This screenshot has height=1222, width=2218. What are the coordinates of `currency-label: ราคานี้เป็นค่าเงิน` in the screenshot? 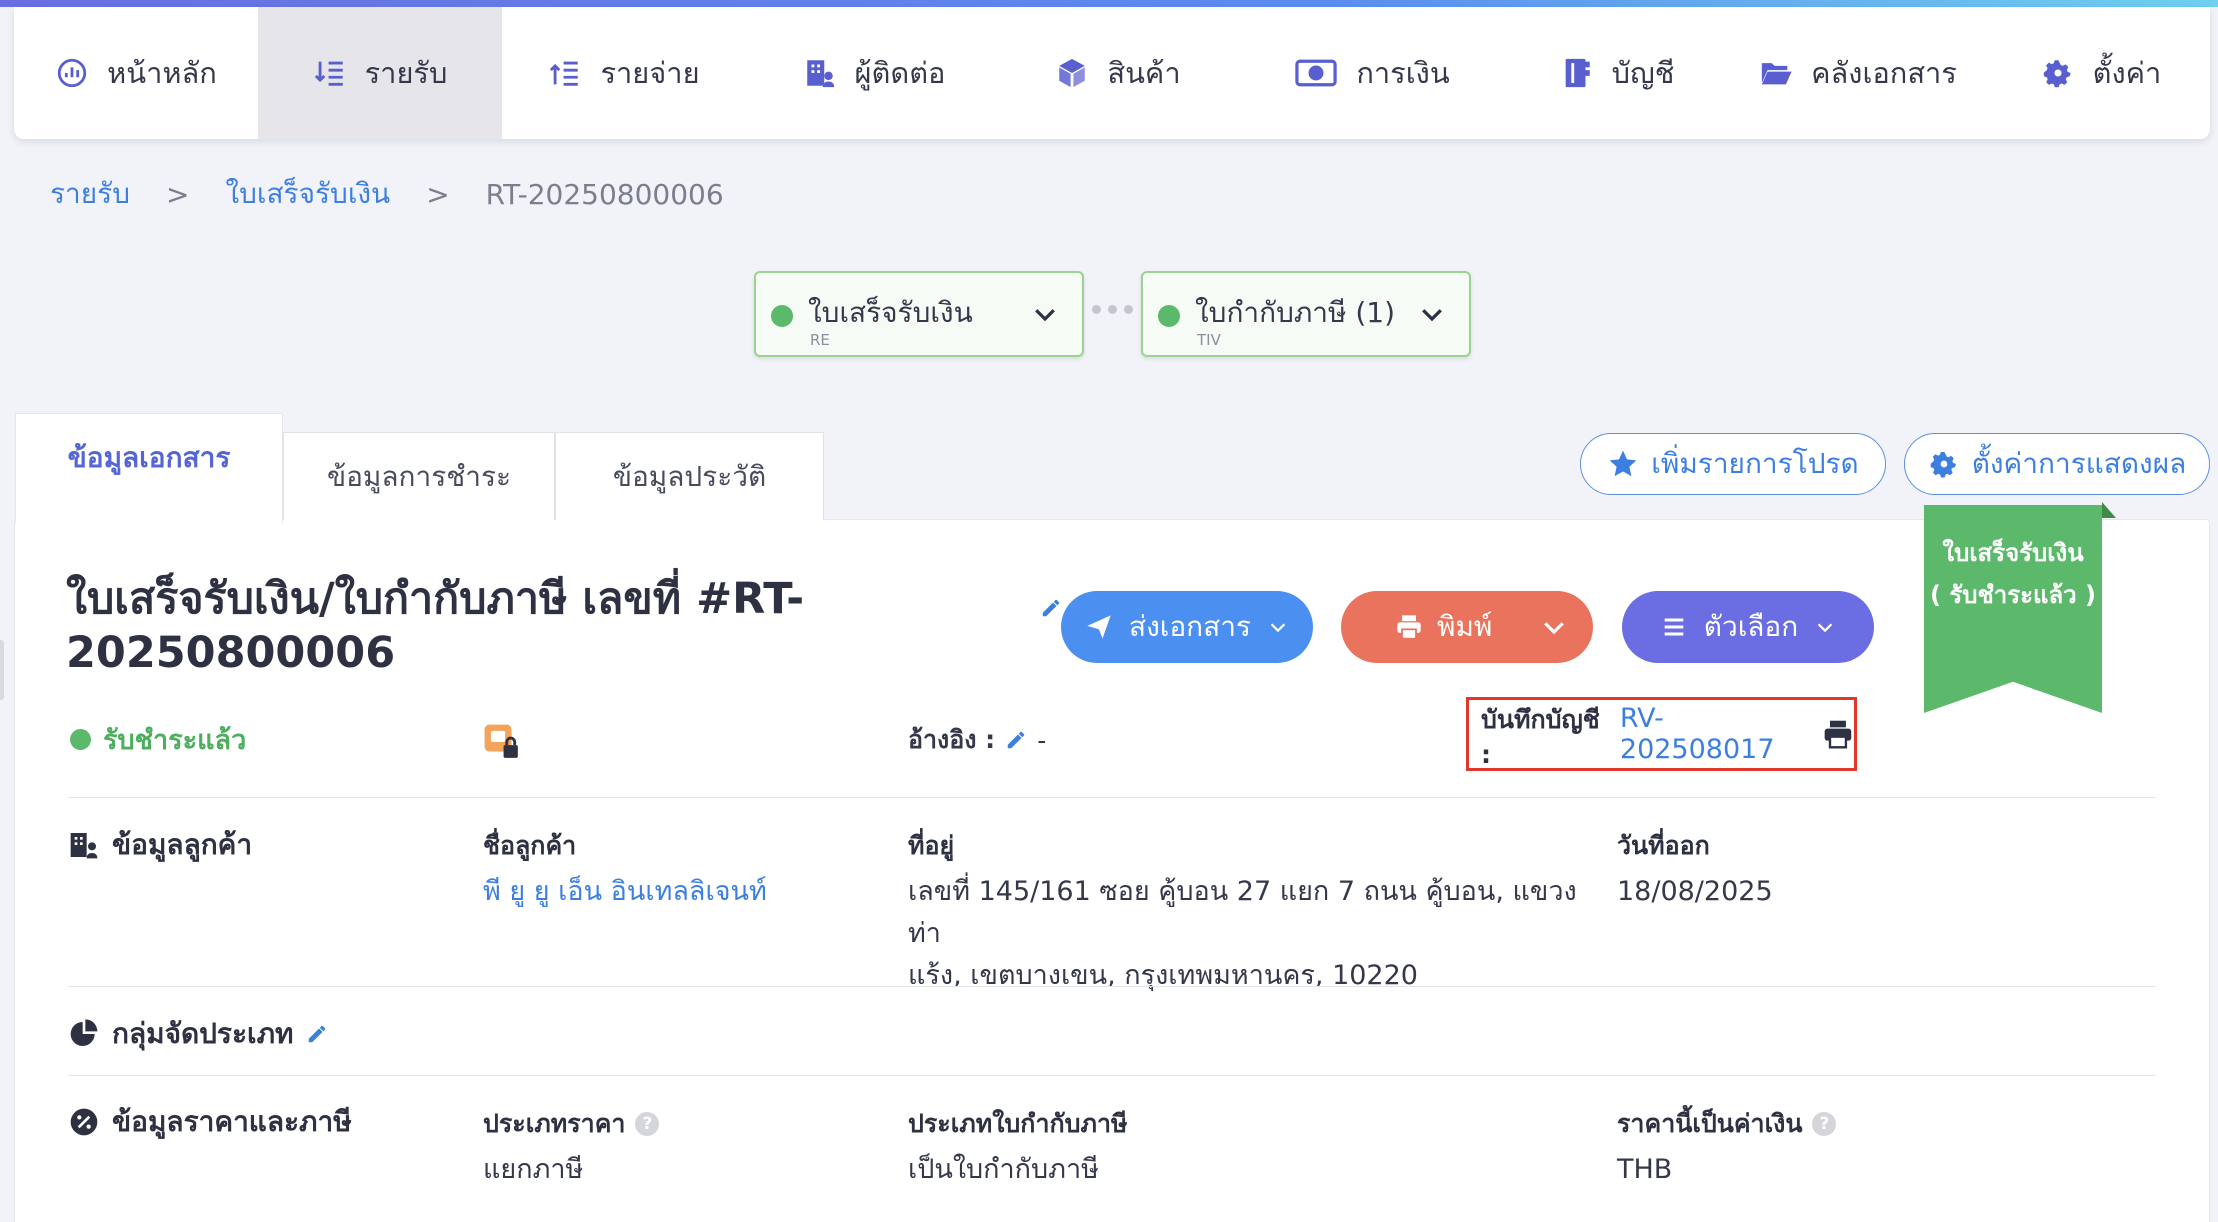 It's located at (1710, 1123).